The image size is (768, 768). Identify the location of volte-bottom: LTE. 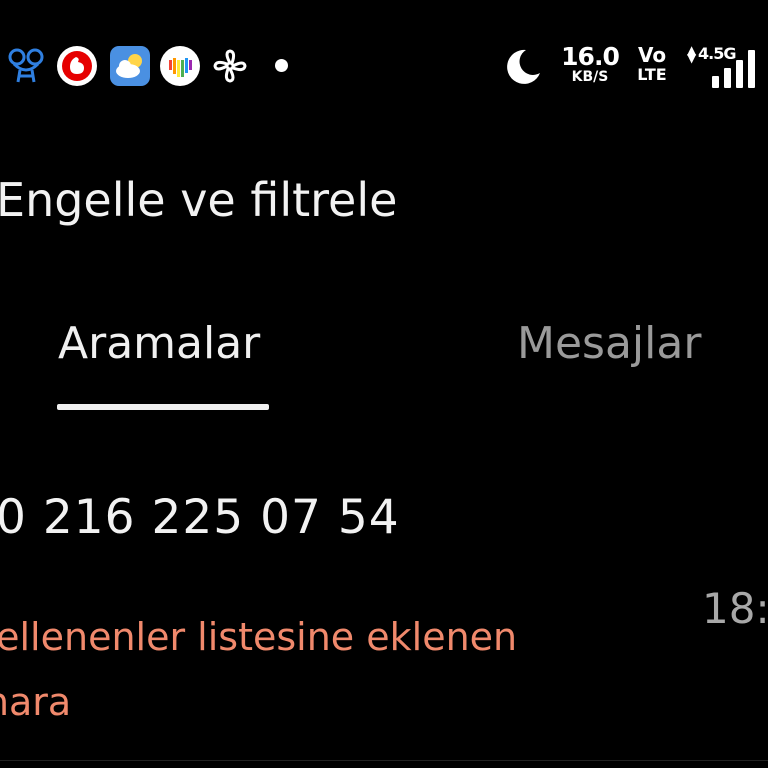
(652, 74).